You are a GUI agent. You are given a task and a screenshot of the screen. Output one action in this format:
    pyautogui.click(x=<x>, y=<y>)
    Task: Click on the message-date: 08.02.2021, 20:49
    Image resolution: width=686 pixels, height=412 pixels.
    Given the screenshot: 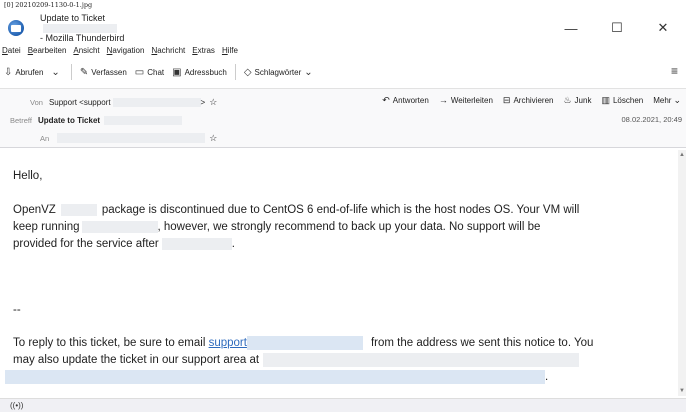 What is the action you would take?
    pyautogui.click(x=651, y=119)
    